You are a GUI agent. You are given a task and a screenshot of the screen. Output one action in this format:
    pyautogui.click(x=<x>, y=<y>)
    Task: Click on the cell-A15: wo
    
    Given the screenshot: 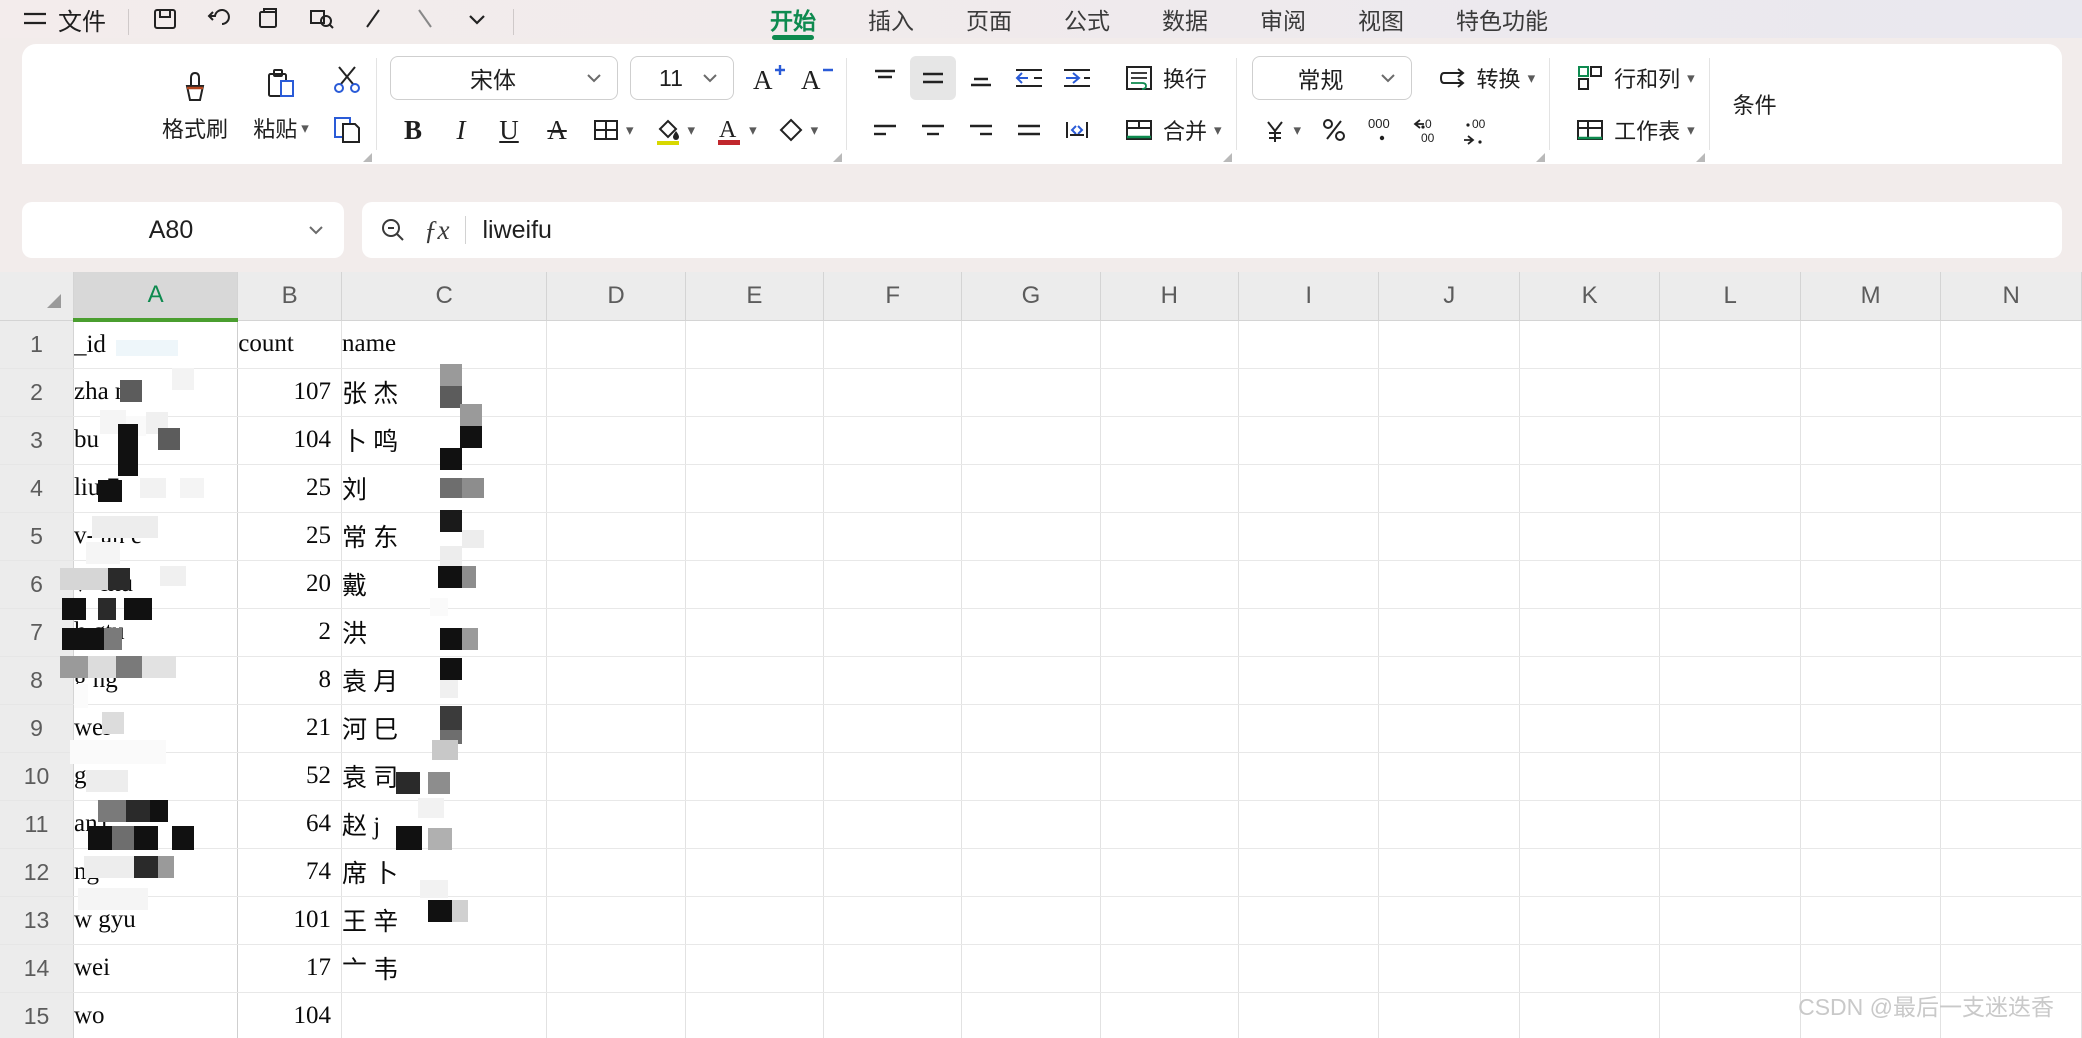 What is the action you would take?
    pyautogui.click(x=156, y=1015)
    